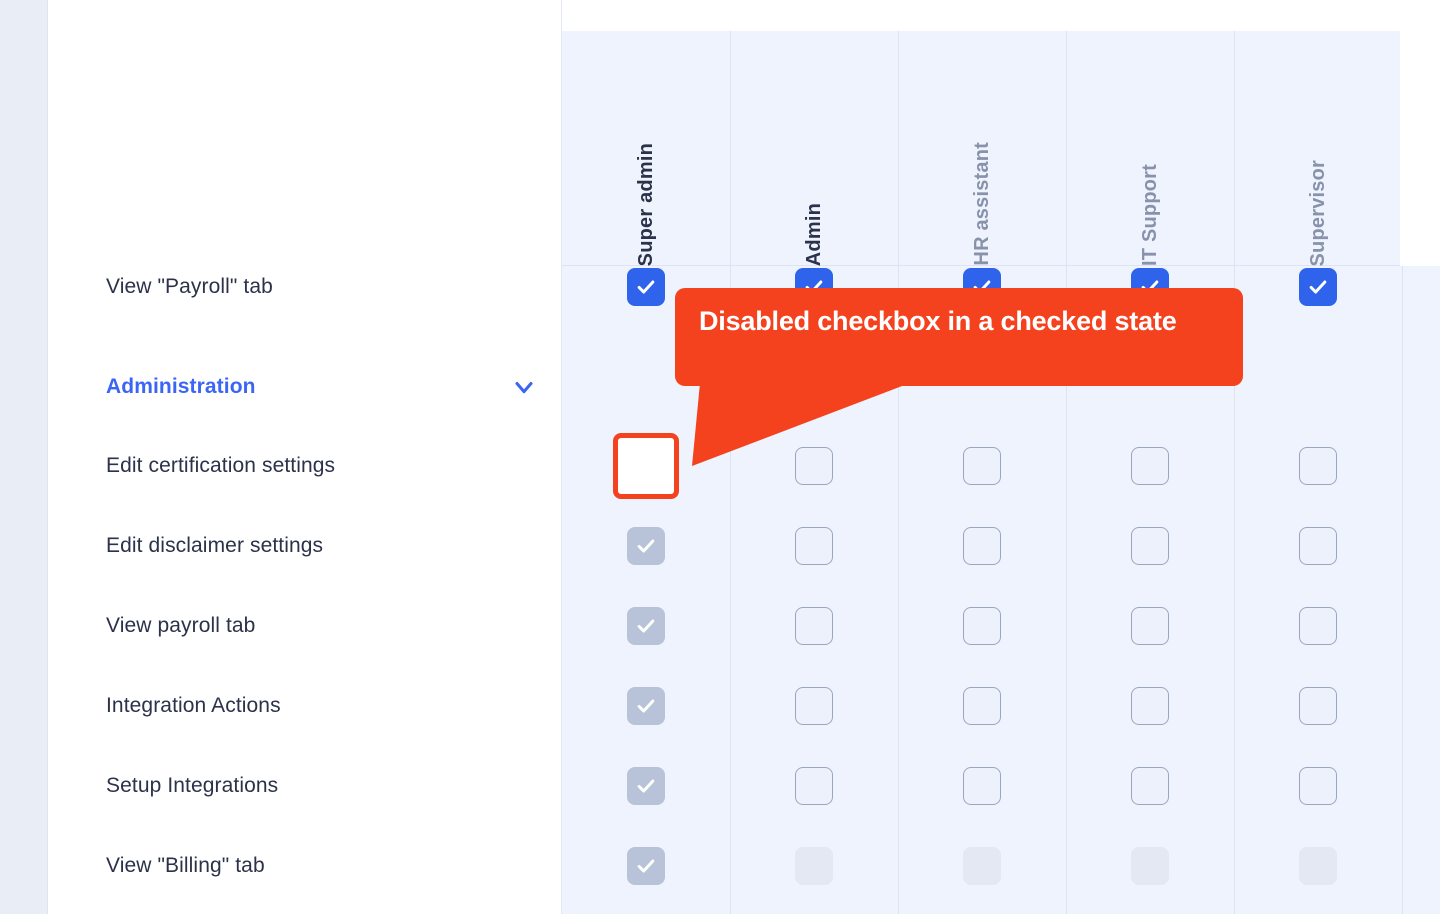 This screenshot has height=914, width=1440. What do you see at coordinates (193, 705) in the screenshot?
I see `permission-label-text: Integration Actions` at bounding box center [193, 705].